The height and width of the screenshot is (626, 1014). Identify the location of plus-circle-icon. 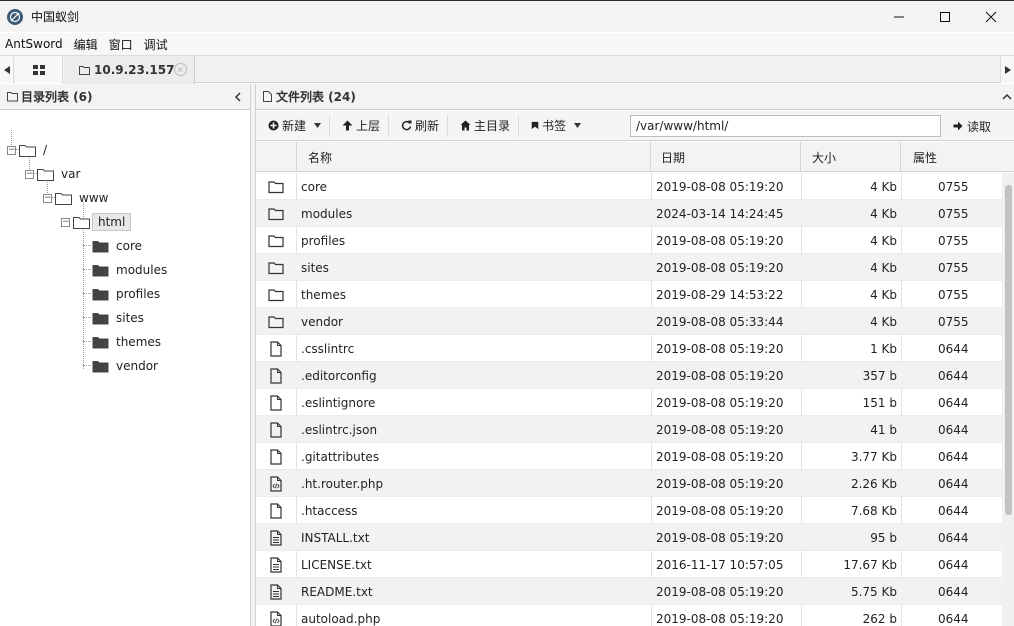
(273, 125).